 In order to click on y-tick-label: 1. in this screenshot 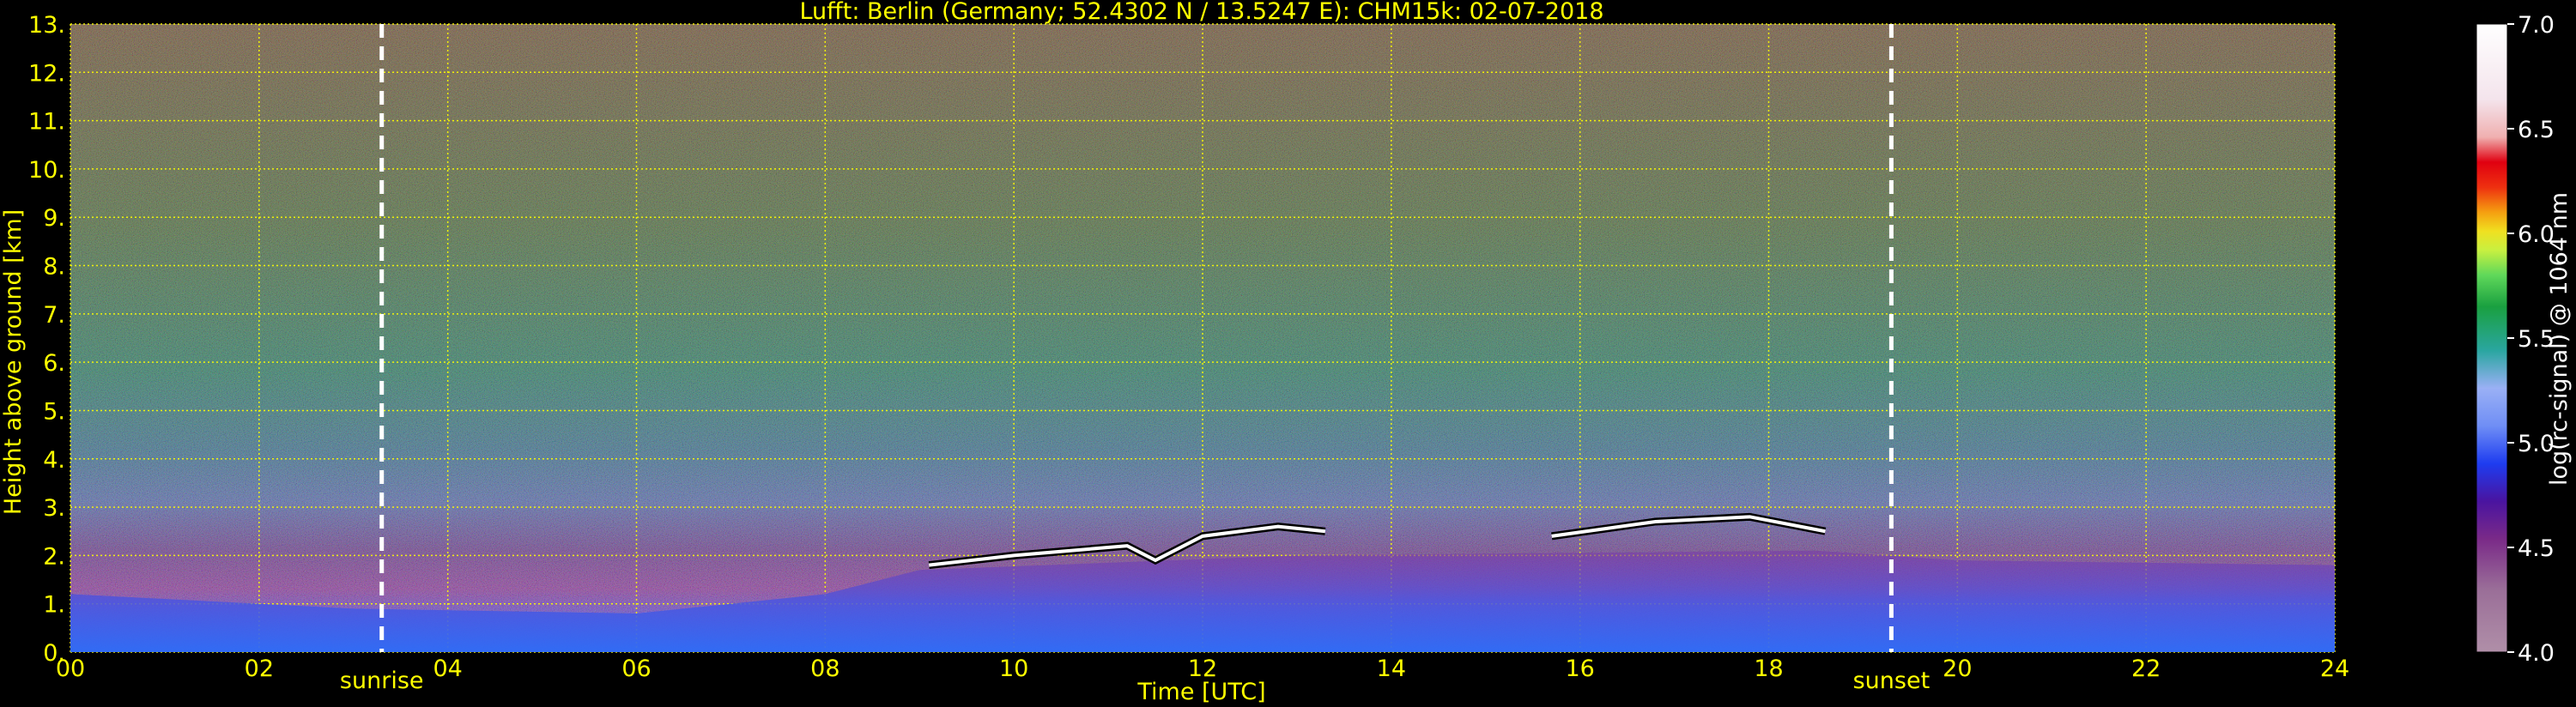, I will do `click(54, 606)`.